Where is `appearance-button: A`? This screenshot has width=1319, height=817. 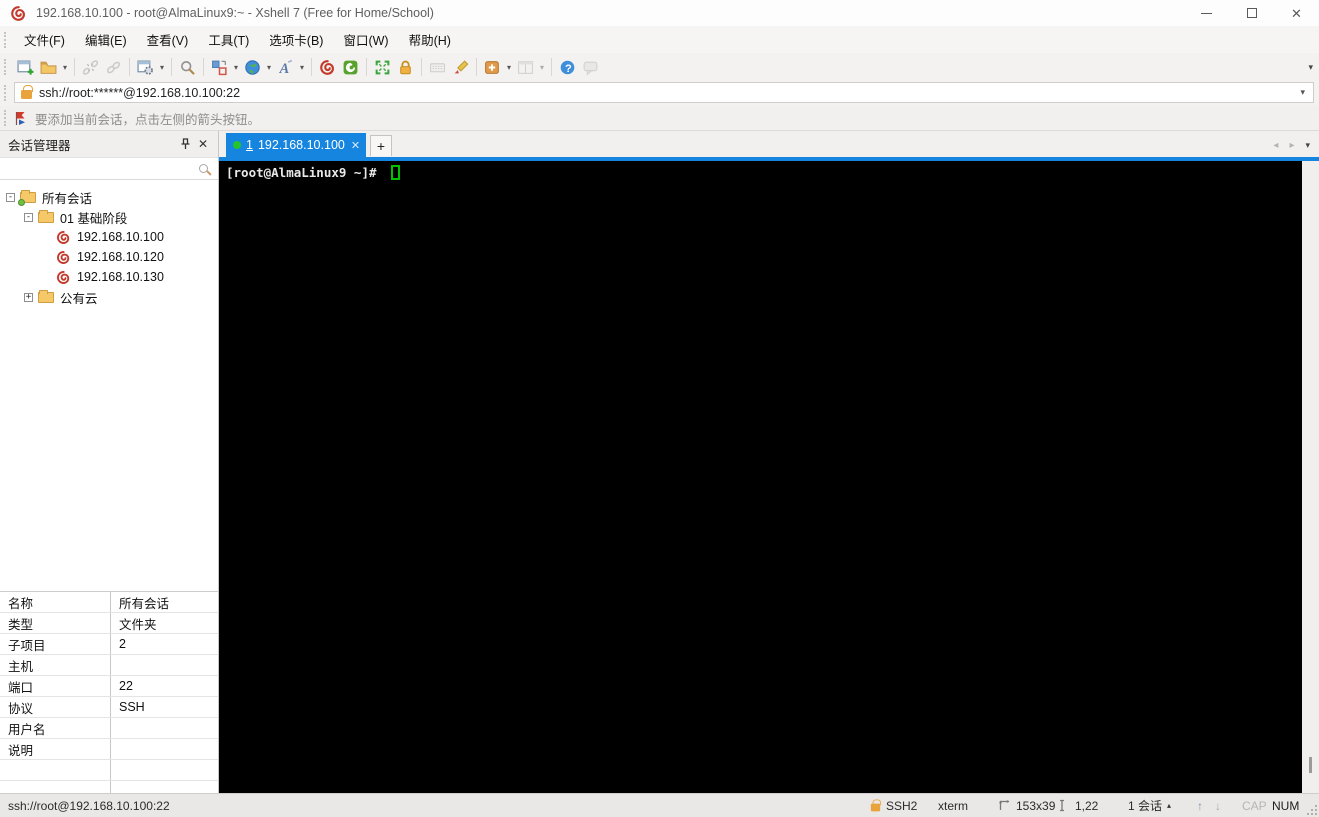 appearance-button: A is located at coordinates (285, 67).